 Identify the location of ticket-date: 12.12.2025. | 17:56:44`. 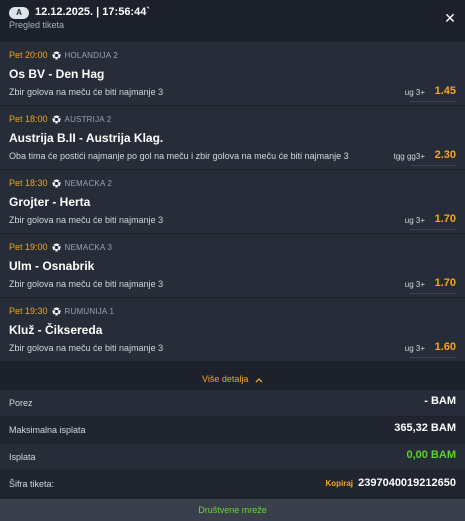
(92, 12).